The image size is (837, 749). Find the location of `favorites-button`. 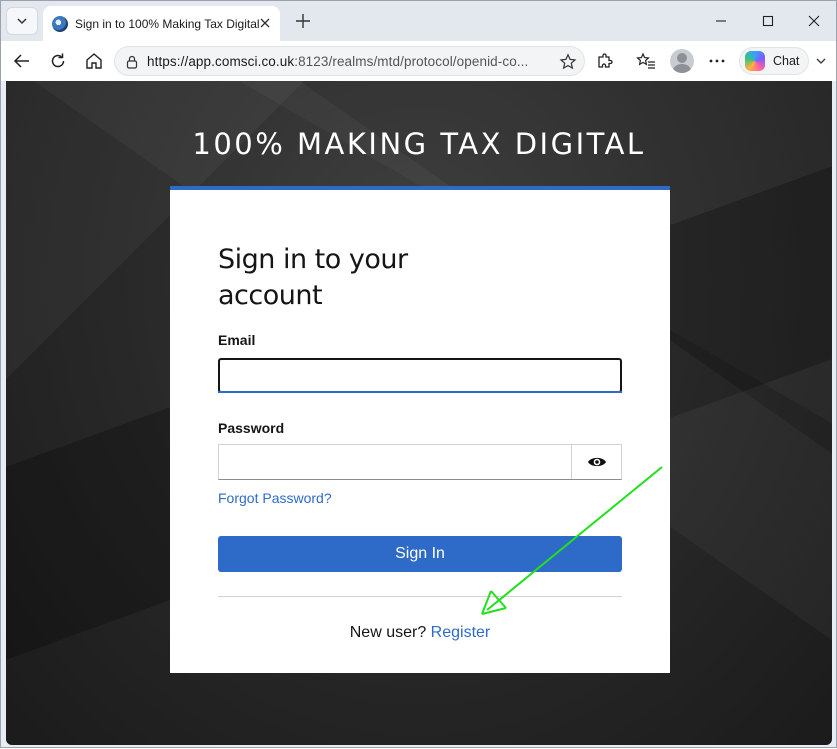

favorites-button is located at coordinates (646, 61).